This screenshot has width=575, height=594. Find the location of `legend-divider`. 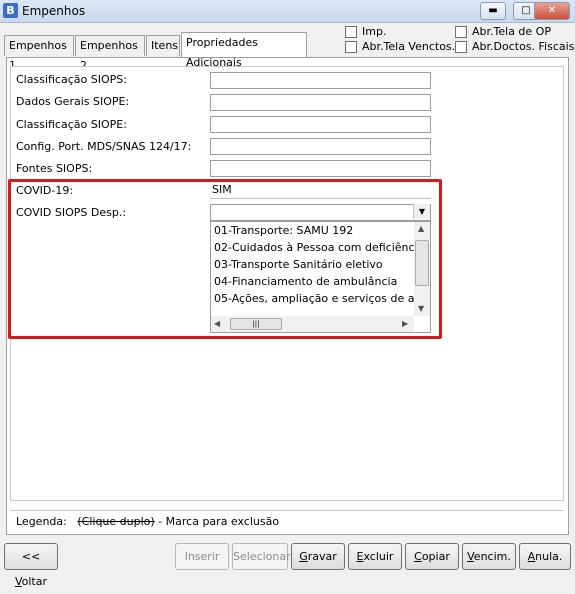

legend-divider is located at coordinates (287, 510).